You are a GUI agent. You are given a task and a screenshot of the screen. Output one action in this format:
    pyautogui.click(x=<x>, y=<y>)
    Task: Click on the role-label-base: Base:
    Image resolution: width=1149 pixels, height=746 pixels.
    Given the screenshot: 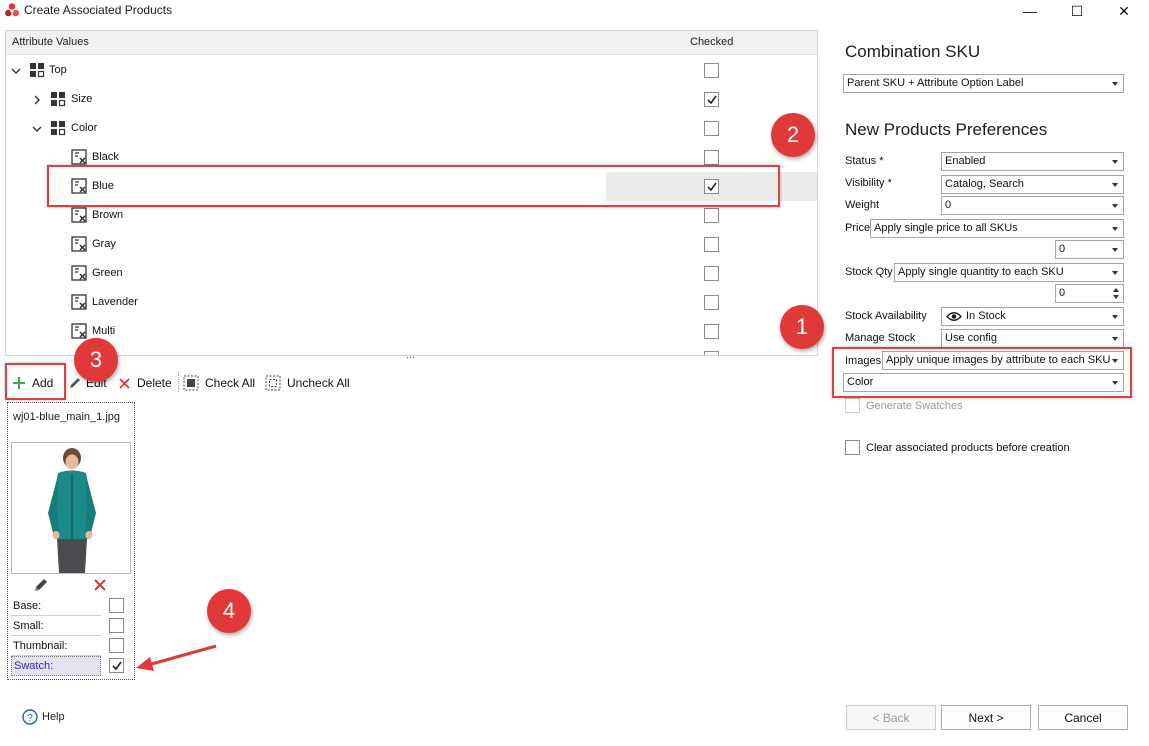 What is the action you would take?
    pyautogui.click(x=27, y=606)
    